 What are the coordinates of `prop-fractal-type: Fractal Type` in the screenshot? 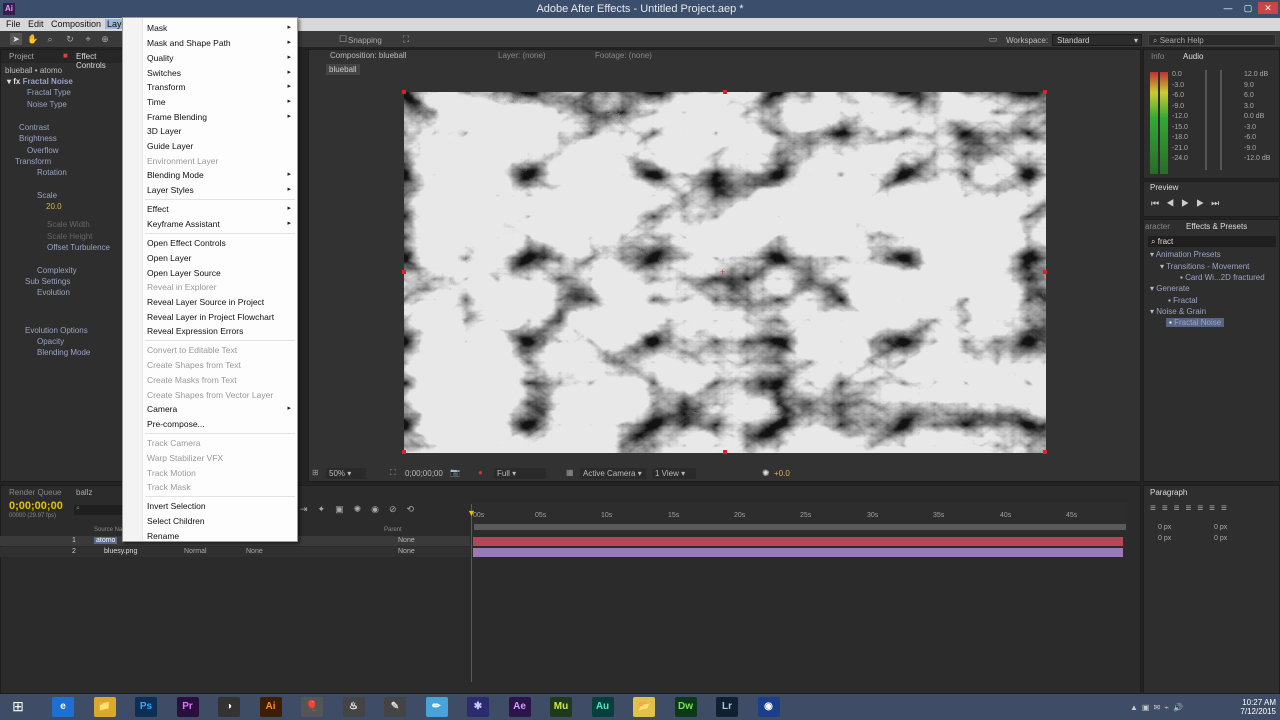 It's located at (49, 92).